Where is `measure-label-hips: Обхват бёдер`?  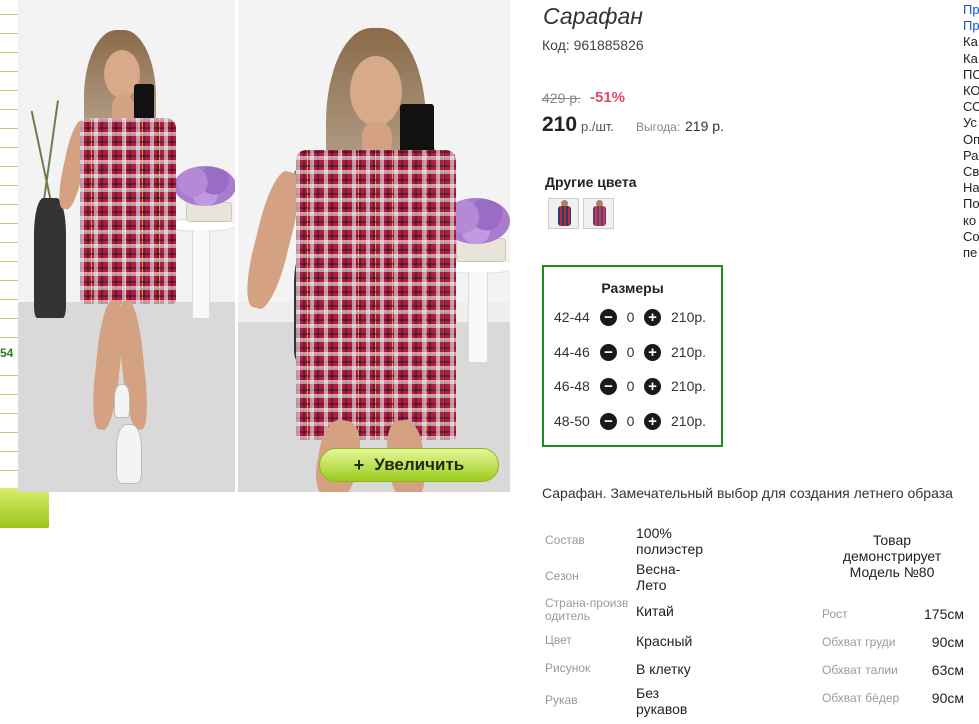 measure-label-hips: Обхват бёдер is located at coordinates (861, 698).